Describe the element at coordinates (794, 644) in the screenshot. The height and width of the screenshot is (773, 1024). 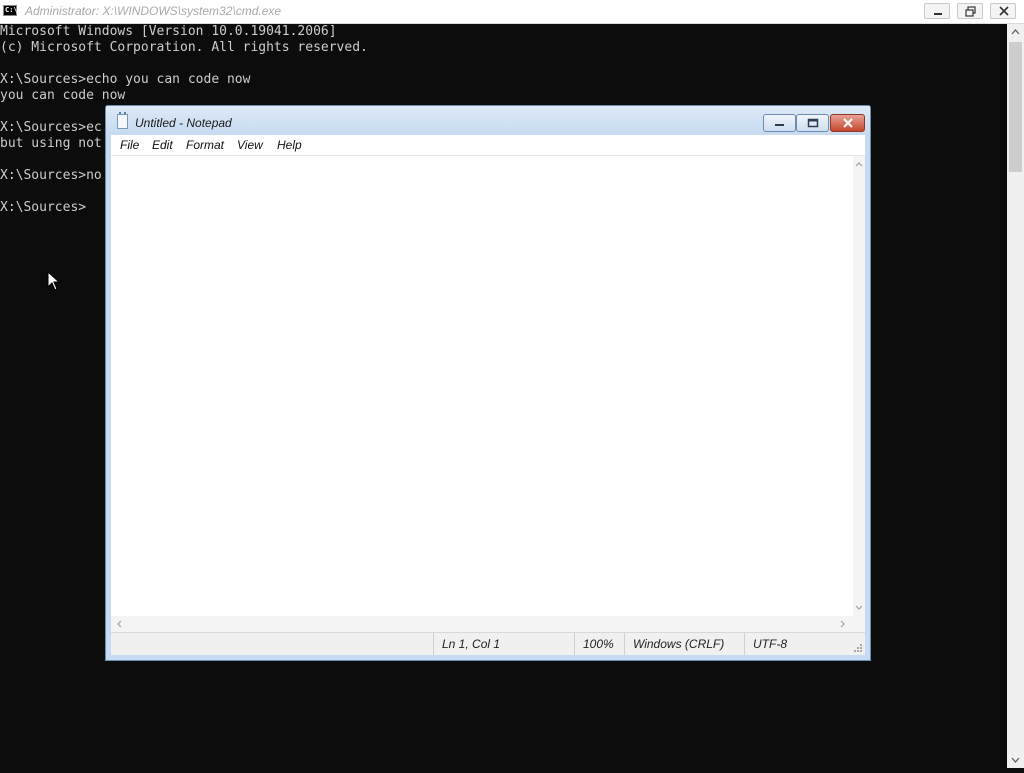
I see `status-encoding: UTF-8` at that location.